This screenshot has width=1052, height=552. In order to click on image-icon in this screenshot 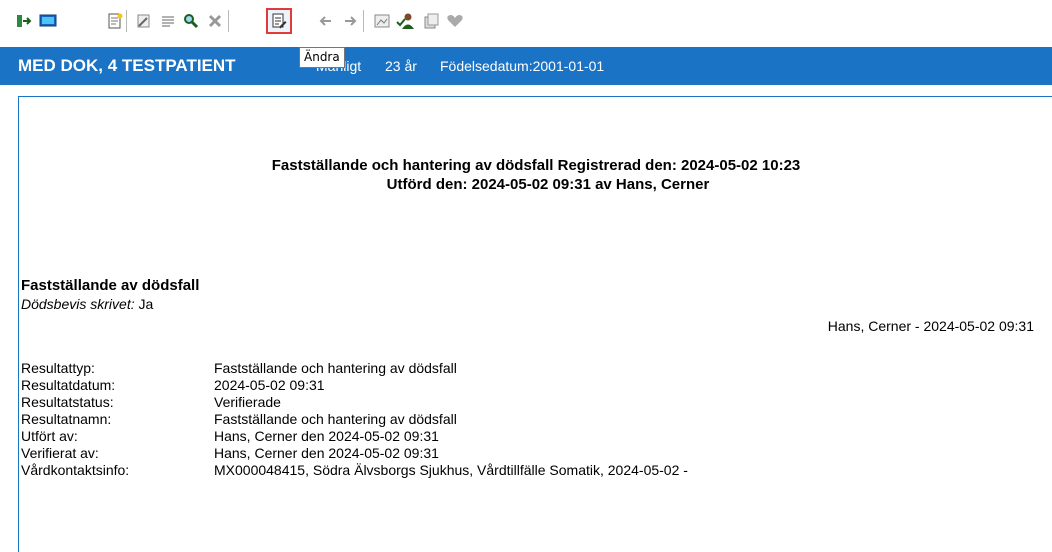, I will do `click(382, 21)`.